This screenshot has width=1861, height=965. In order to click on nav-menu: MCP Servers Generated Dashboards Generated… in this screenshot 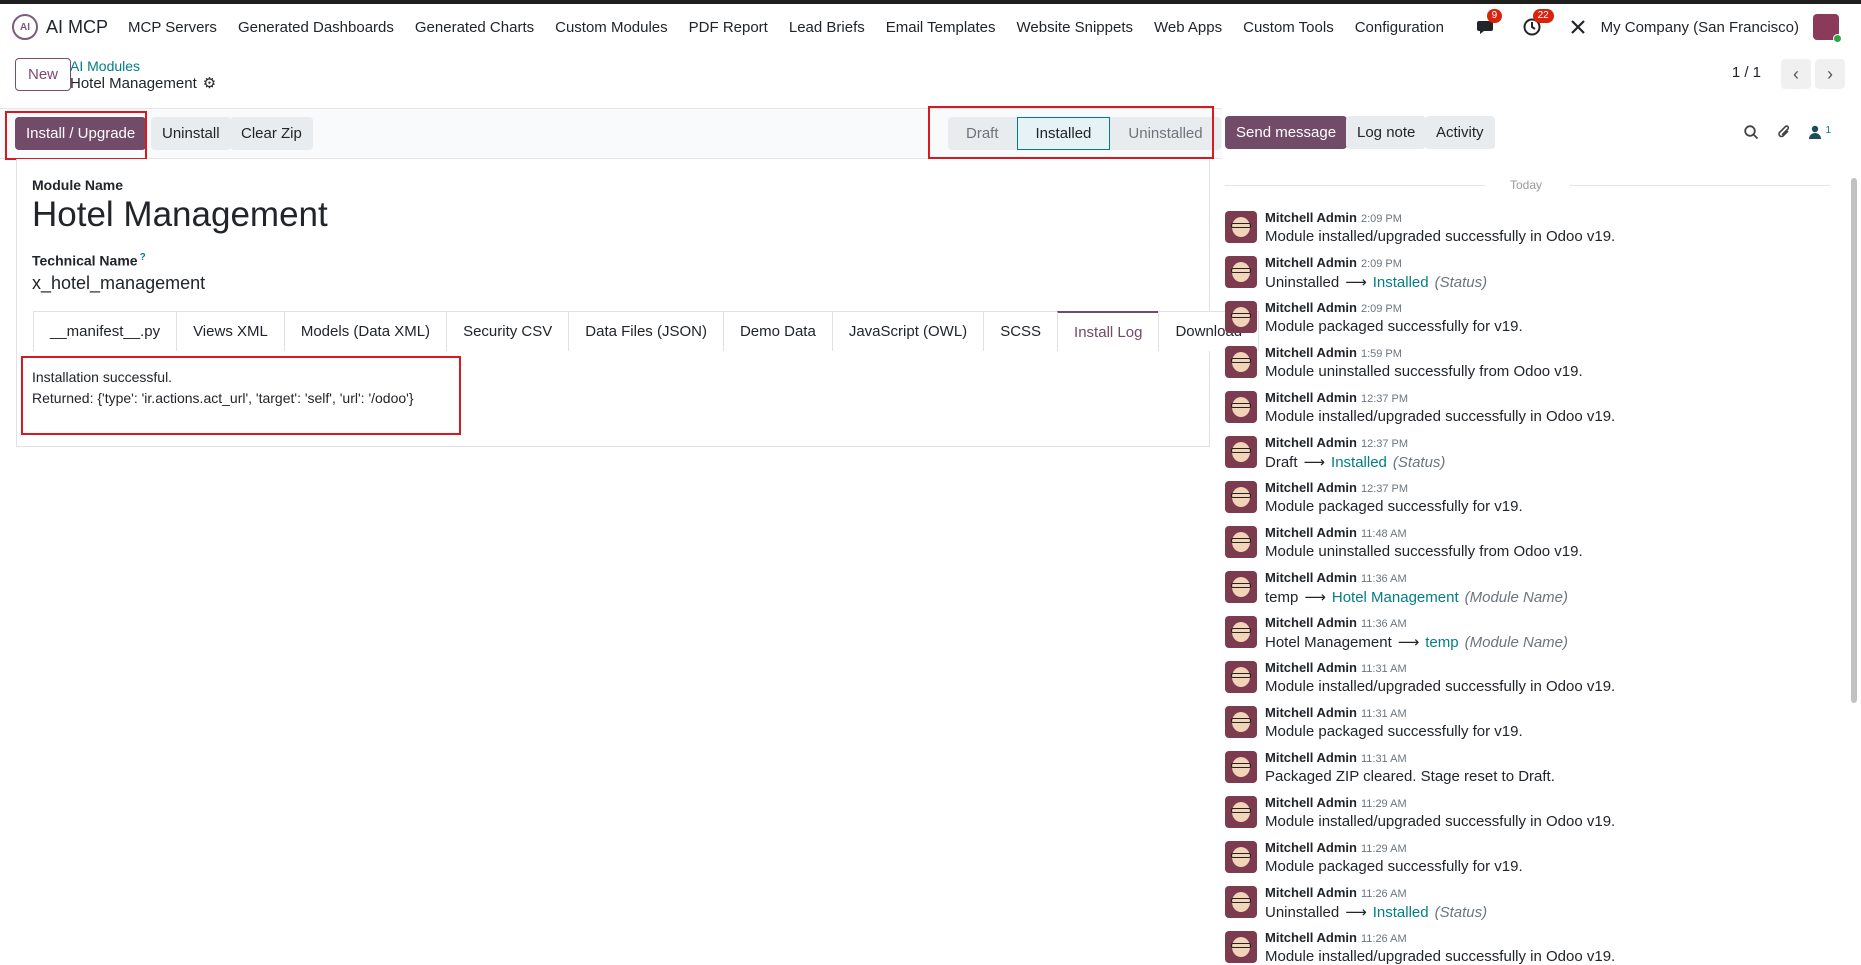, I will do `click(796, 27)`.